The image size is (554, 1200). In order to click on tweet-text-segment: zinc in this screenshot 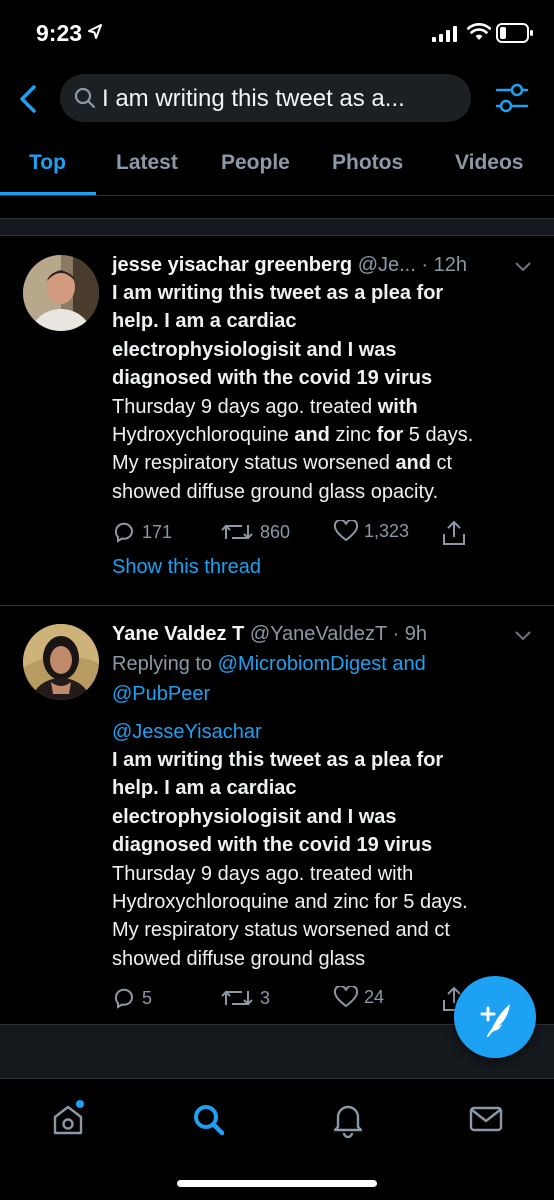, I will do `click(353, 435)`.